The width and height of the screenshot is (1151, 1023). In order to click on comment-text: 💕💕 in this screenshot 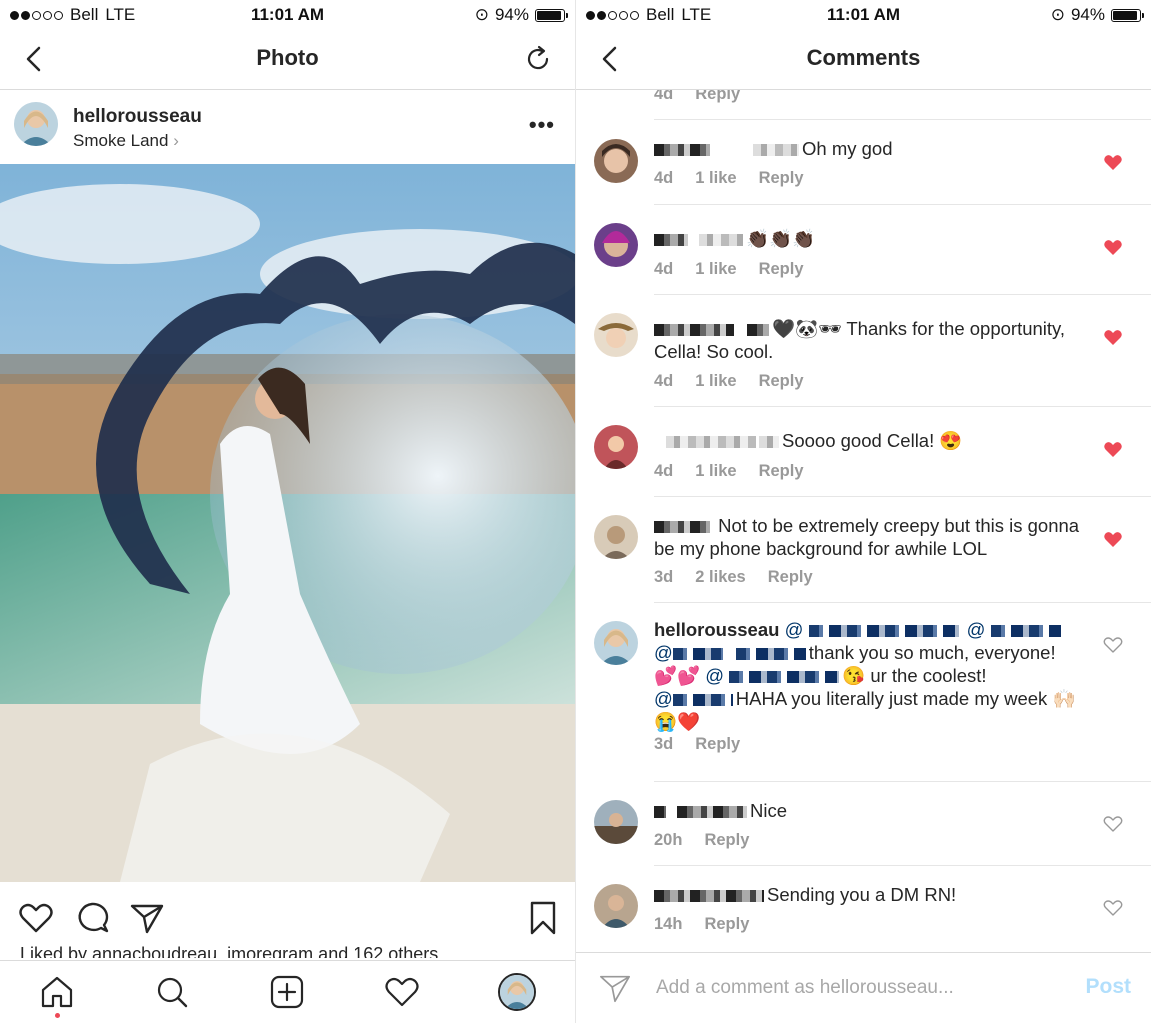, I will do `click(677, 675)`.